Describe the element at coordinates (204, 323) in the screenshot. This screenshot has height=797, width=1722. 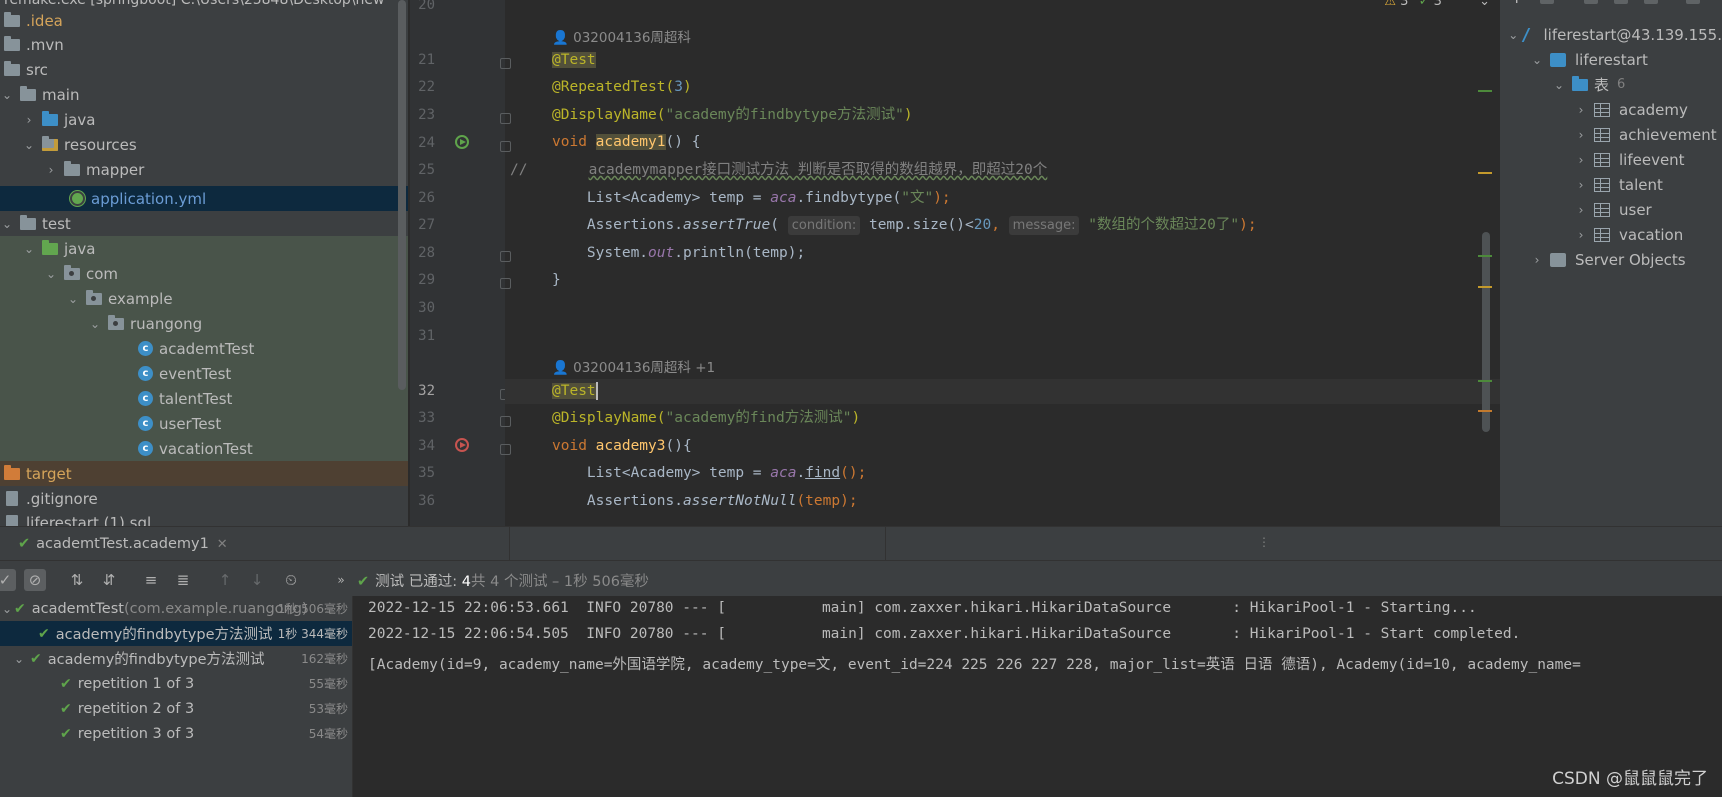
I see `tree-item-ruangong: ⌄ ruangong` at that location.